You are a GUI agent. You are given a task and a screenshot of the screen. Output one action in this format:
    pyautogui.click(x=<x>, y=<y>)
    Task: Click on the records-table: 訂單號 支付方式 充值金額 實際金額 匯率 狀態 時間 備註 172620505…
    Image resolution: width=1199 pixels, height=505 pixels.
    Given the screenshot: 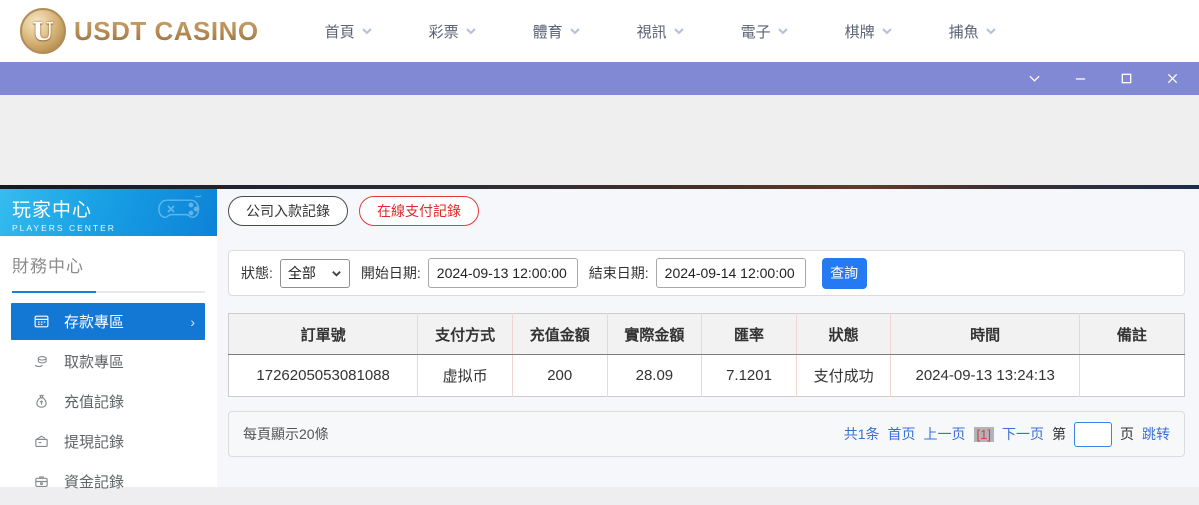 What is the action you would take?
    pyautogui.click(x=706, y=355)
    